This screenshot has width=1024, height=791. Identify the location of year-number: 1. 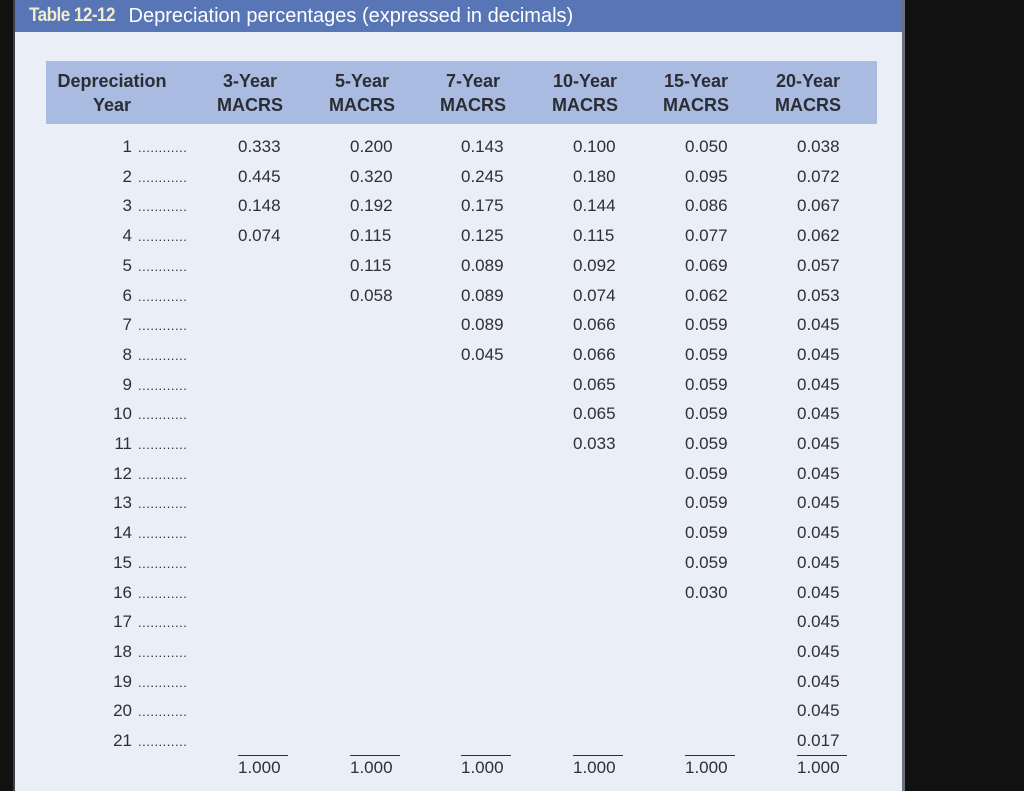
(127, 146).